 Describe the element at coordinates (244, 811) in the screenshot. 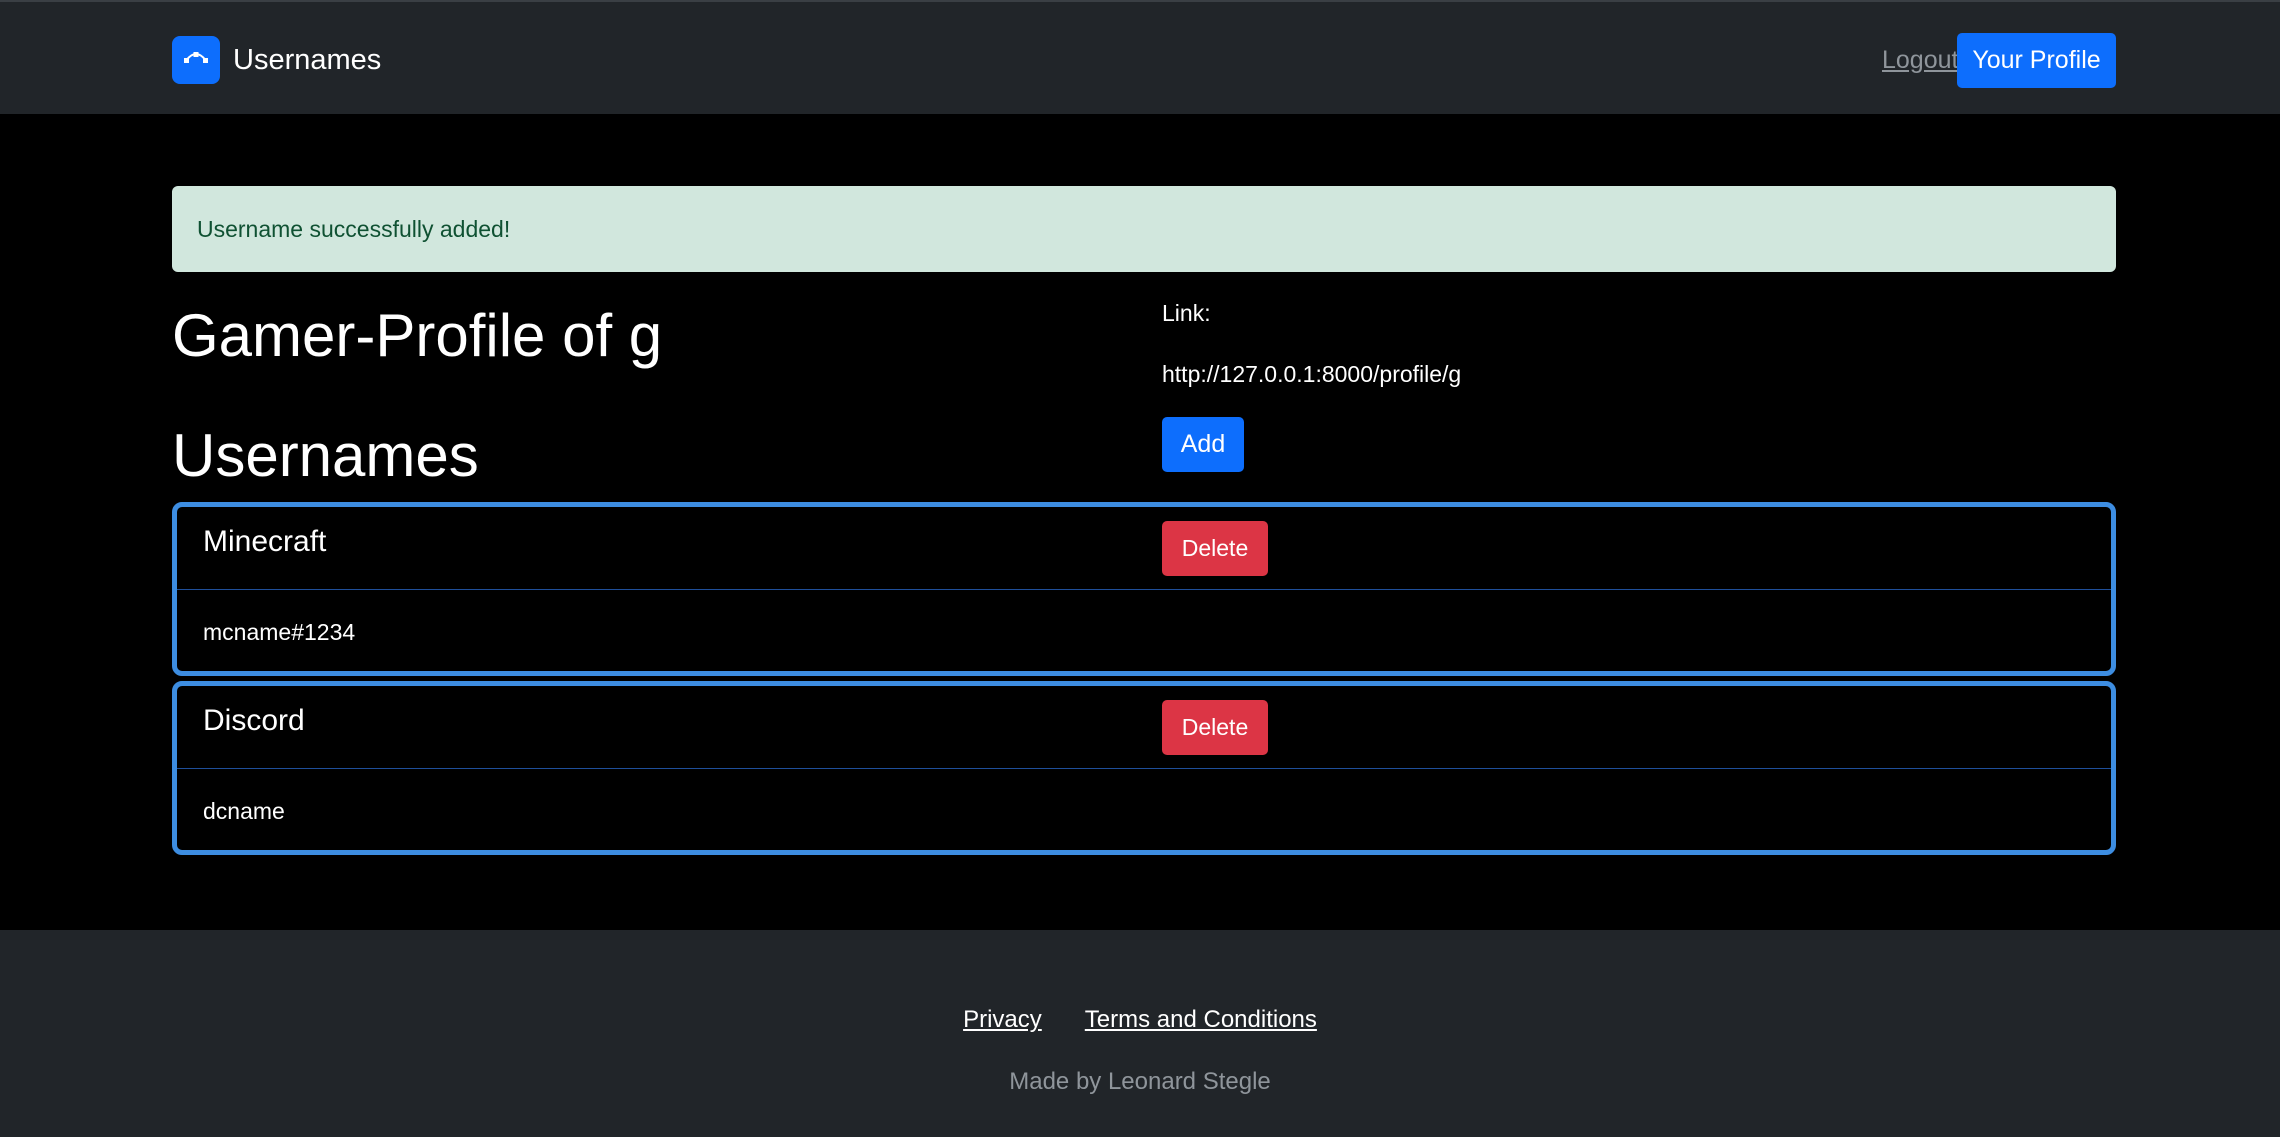

I see `username-value: dcname` at that location.